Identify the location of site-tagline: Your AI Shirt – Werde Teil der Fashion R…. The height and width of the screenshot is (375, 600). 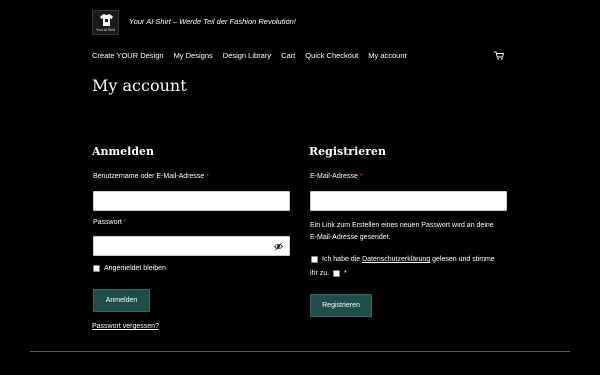
(212, 21).